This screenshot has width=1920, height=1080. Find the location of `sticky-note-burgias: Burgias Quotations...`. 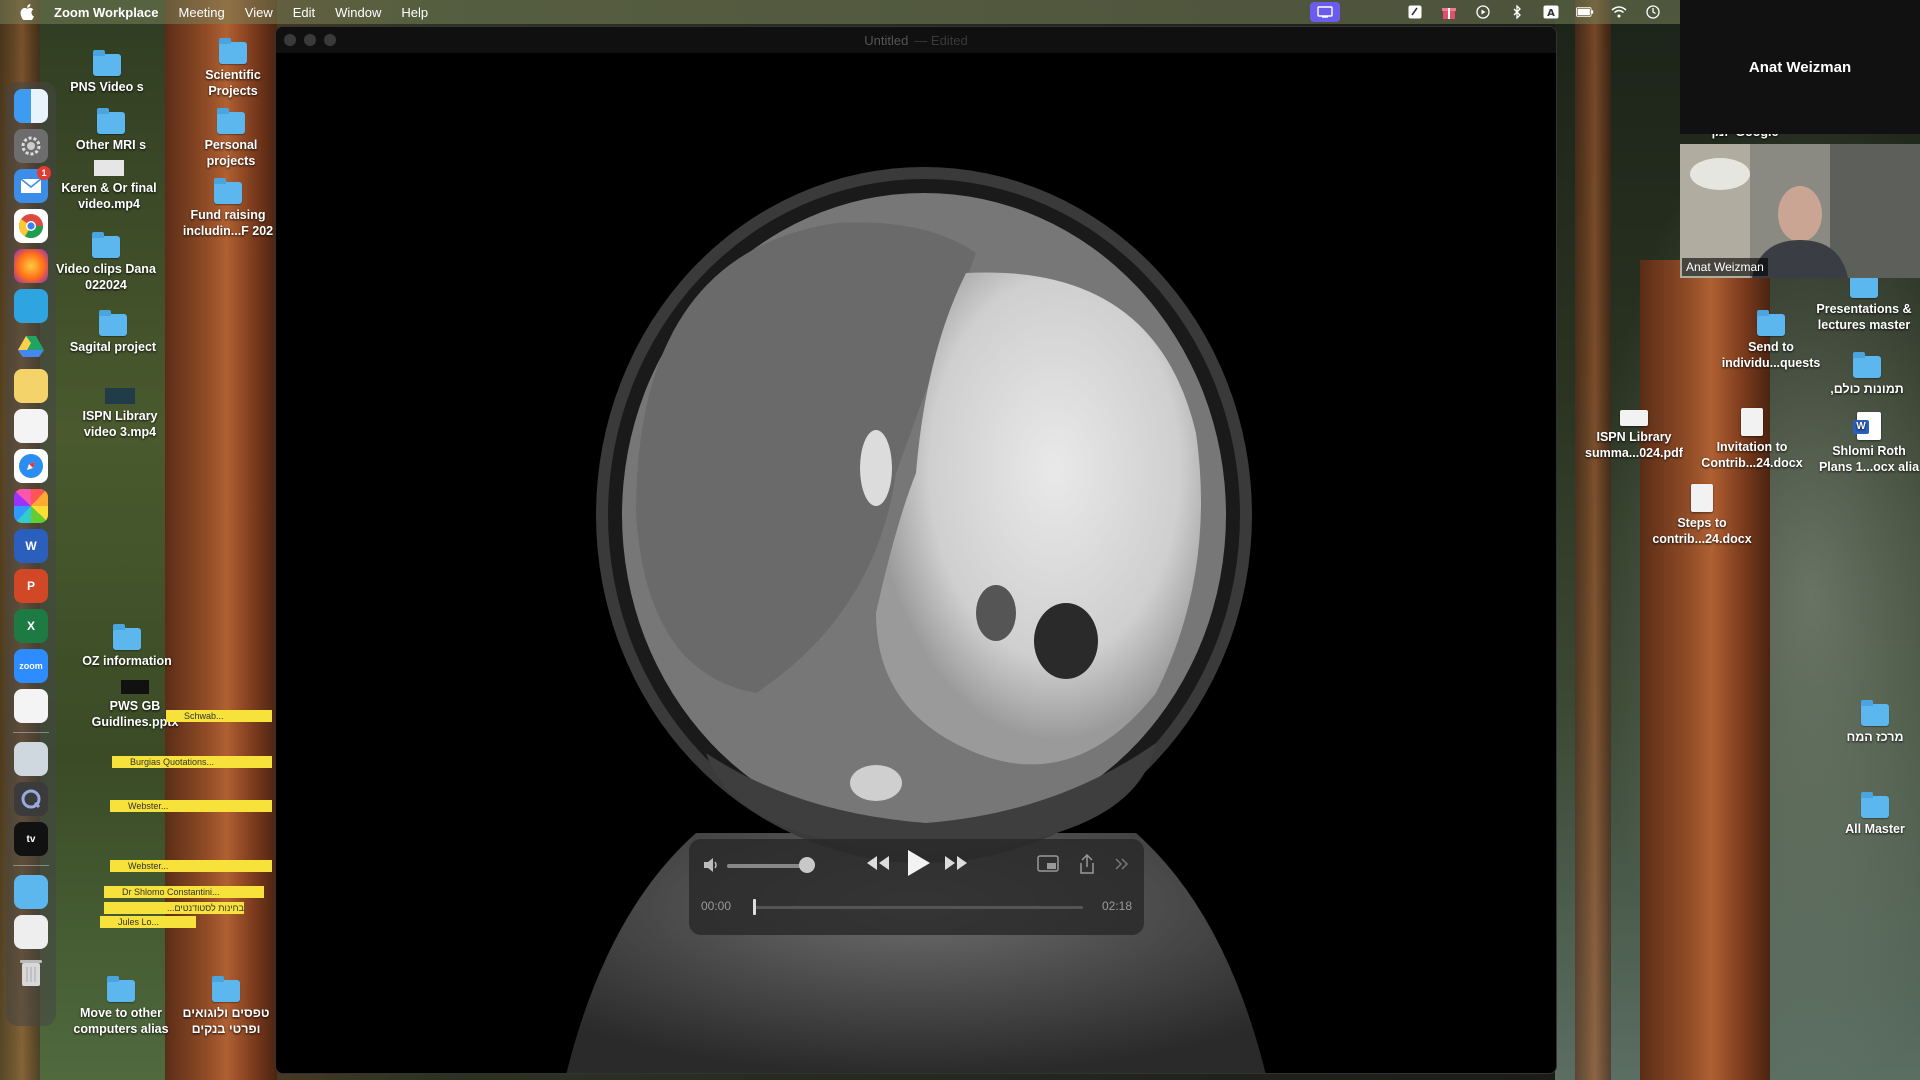

sticky-note-burgias: Burgias Quotations... is located at coordinates (192, 762).